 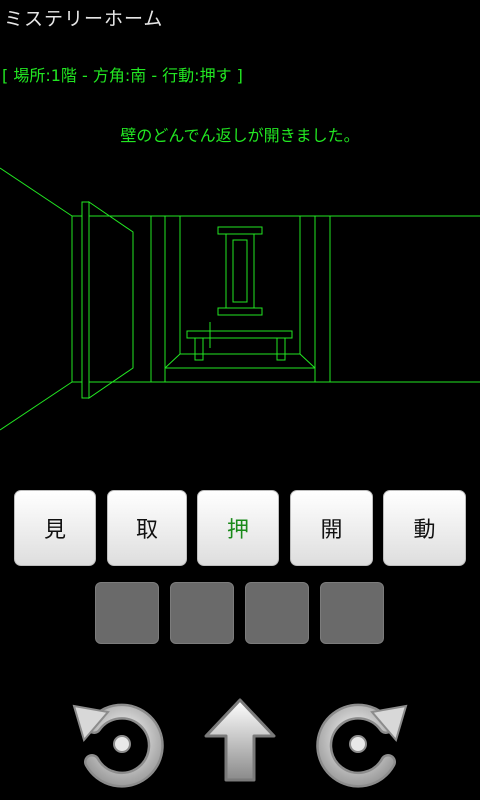 I want to click on hanging-scroll-bottom-rod, so click(x=240, y=311).